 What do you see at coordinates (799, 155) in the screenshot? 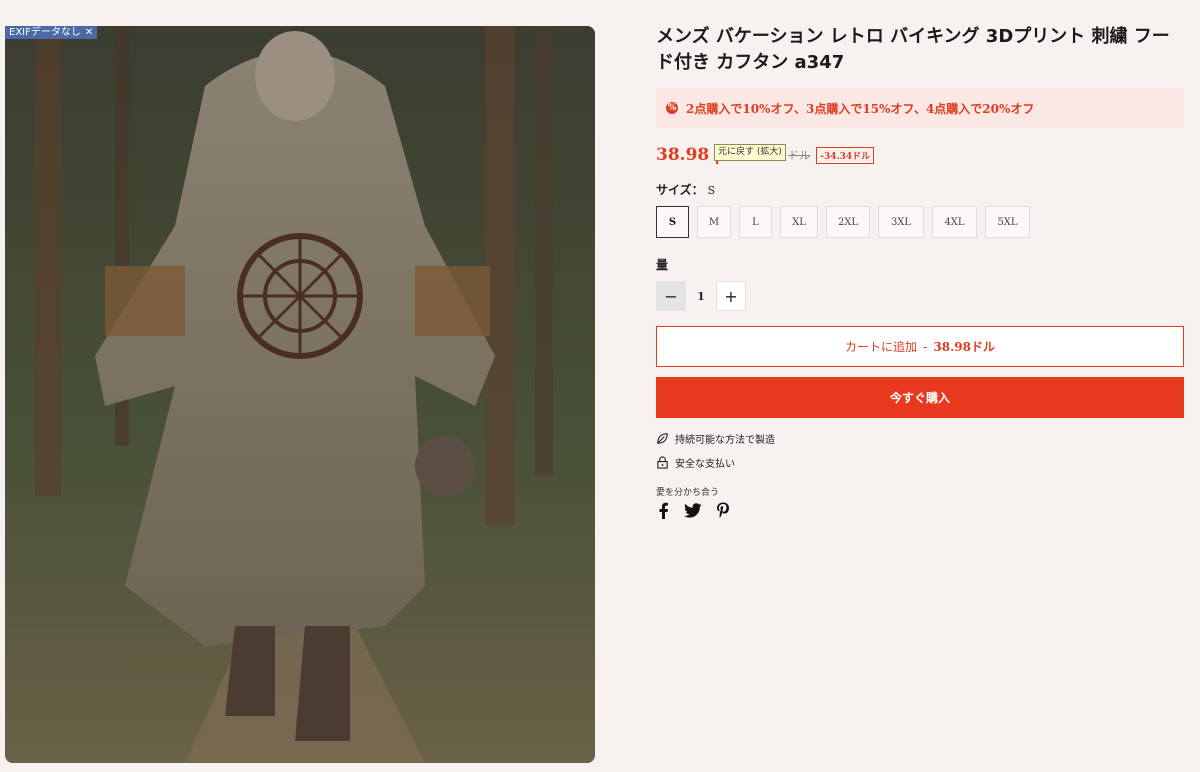
I see `original-price: ドル` at bounding box center [799, 155].